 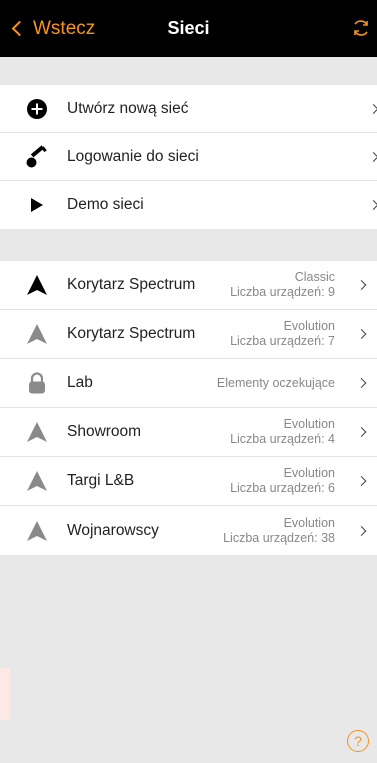 What do you see at coordinates (37, 157) in the screenshot?
I see `key-icon` at bounding box center [37, 157].